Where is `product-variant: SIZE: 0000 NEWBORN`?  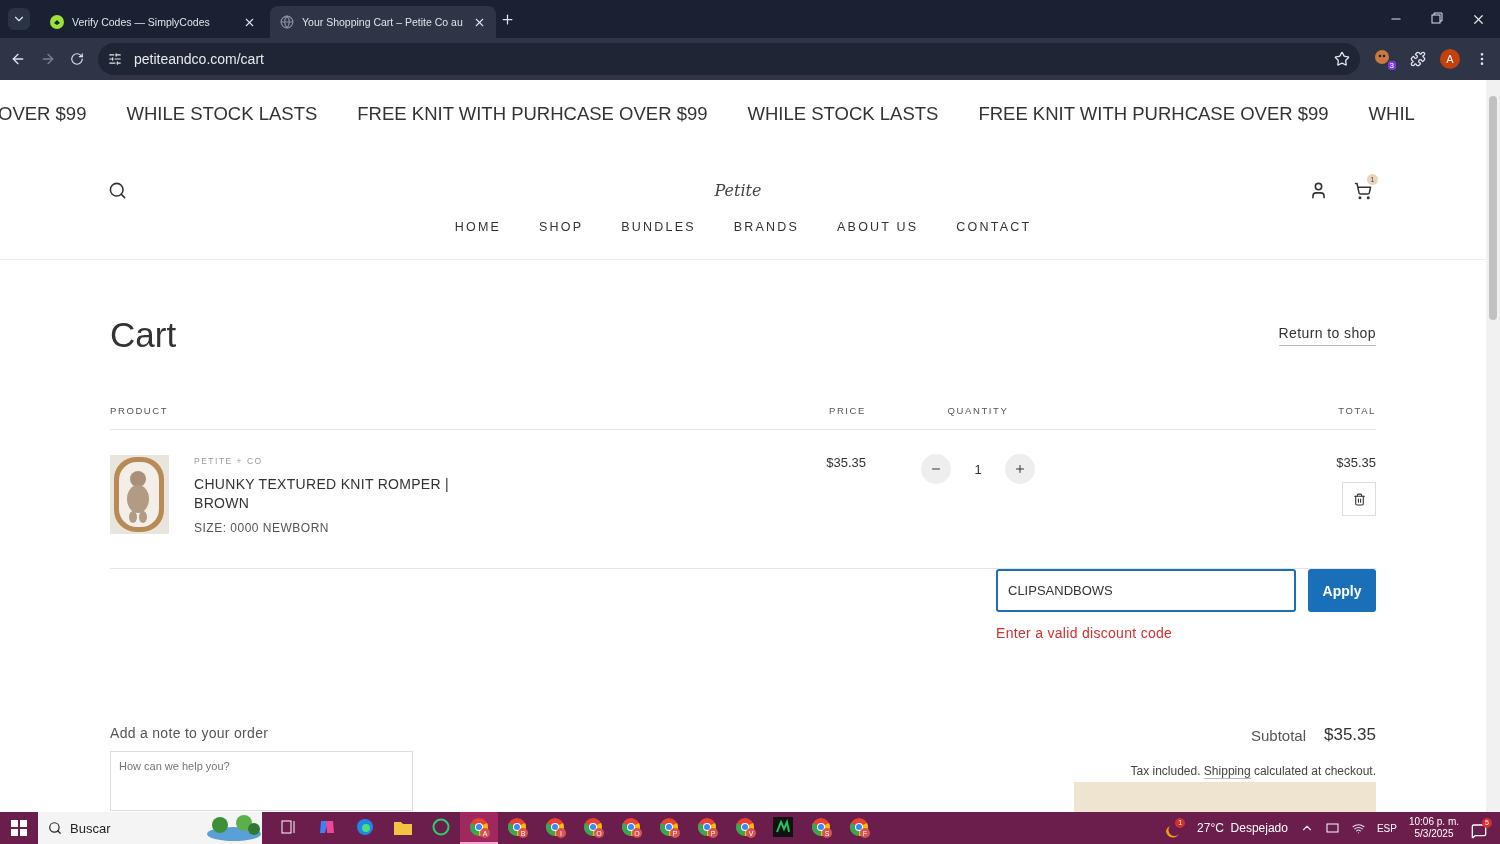 product-variant: SIZE: 0000 NEWBORN is located at coordinates (262, 528).